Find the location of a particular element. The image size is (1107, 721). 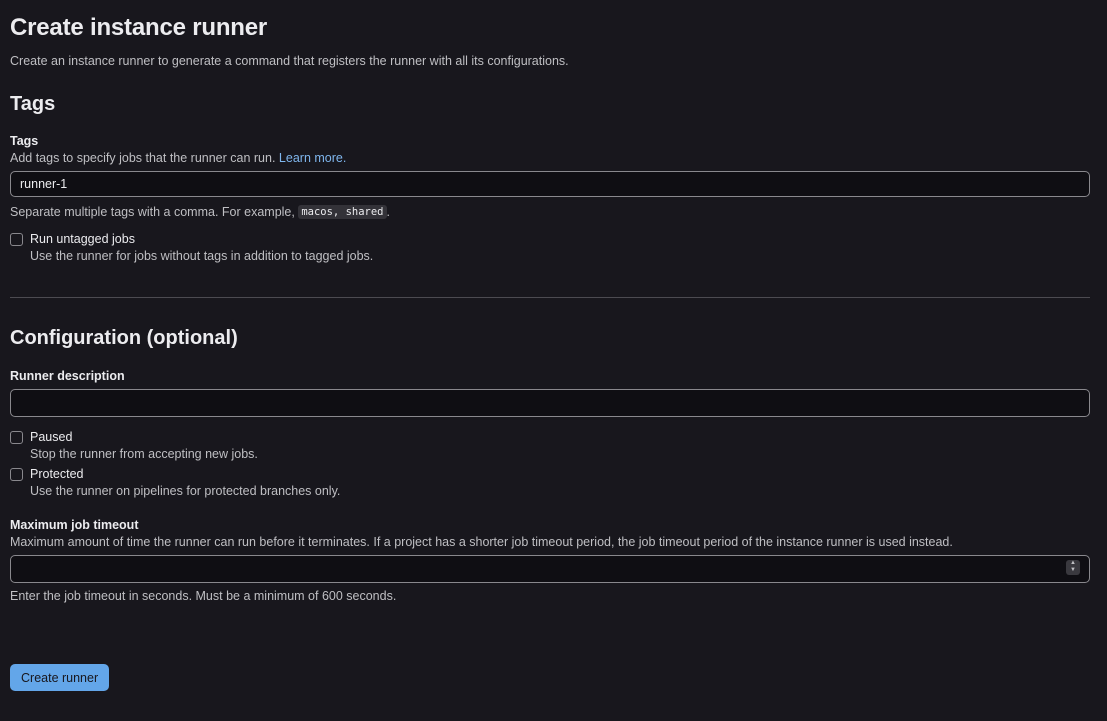

chevron-down-icon: ▼ is located at coordinates (1073, 570).